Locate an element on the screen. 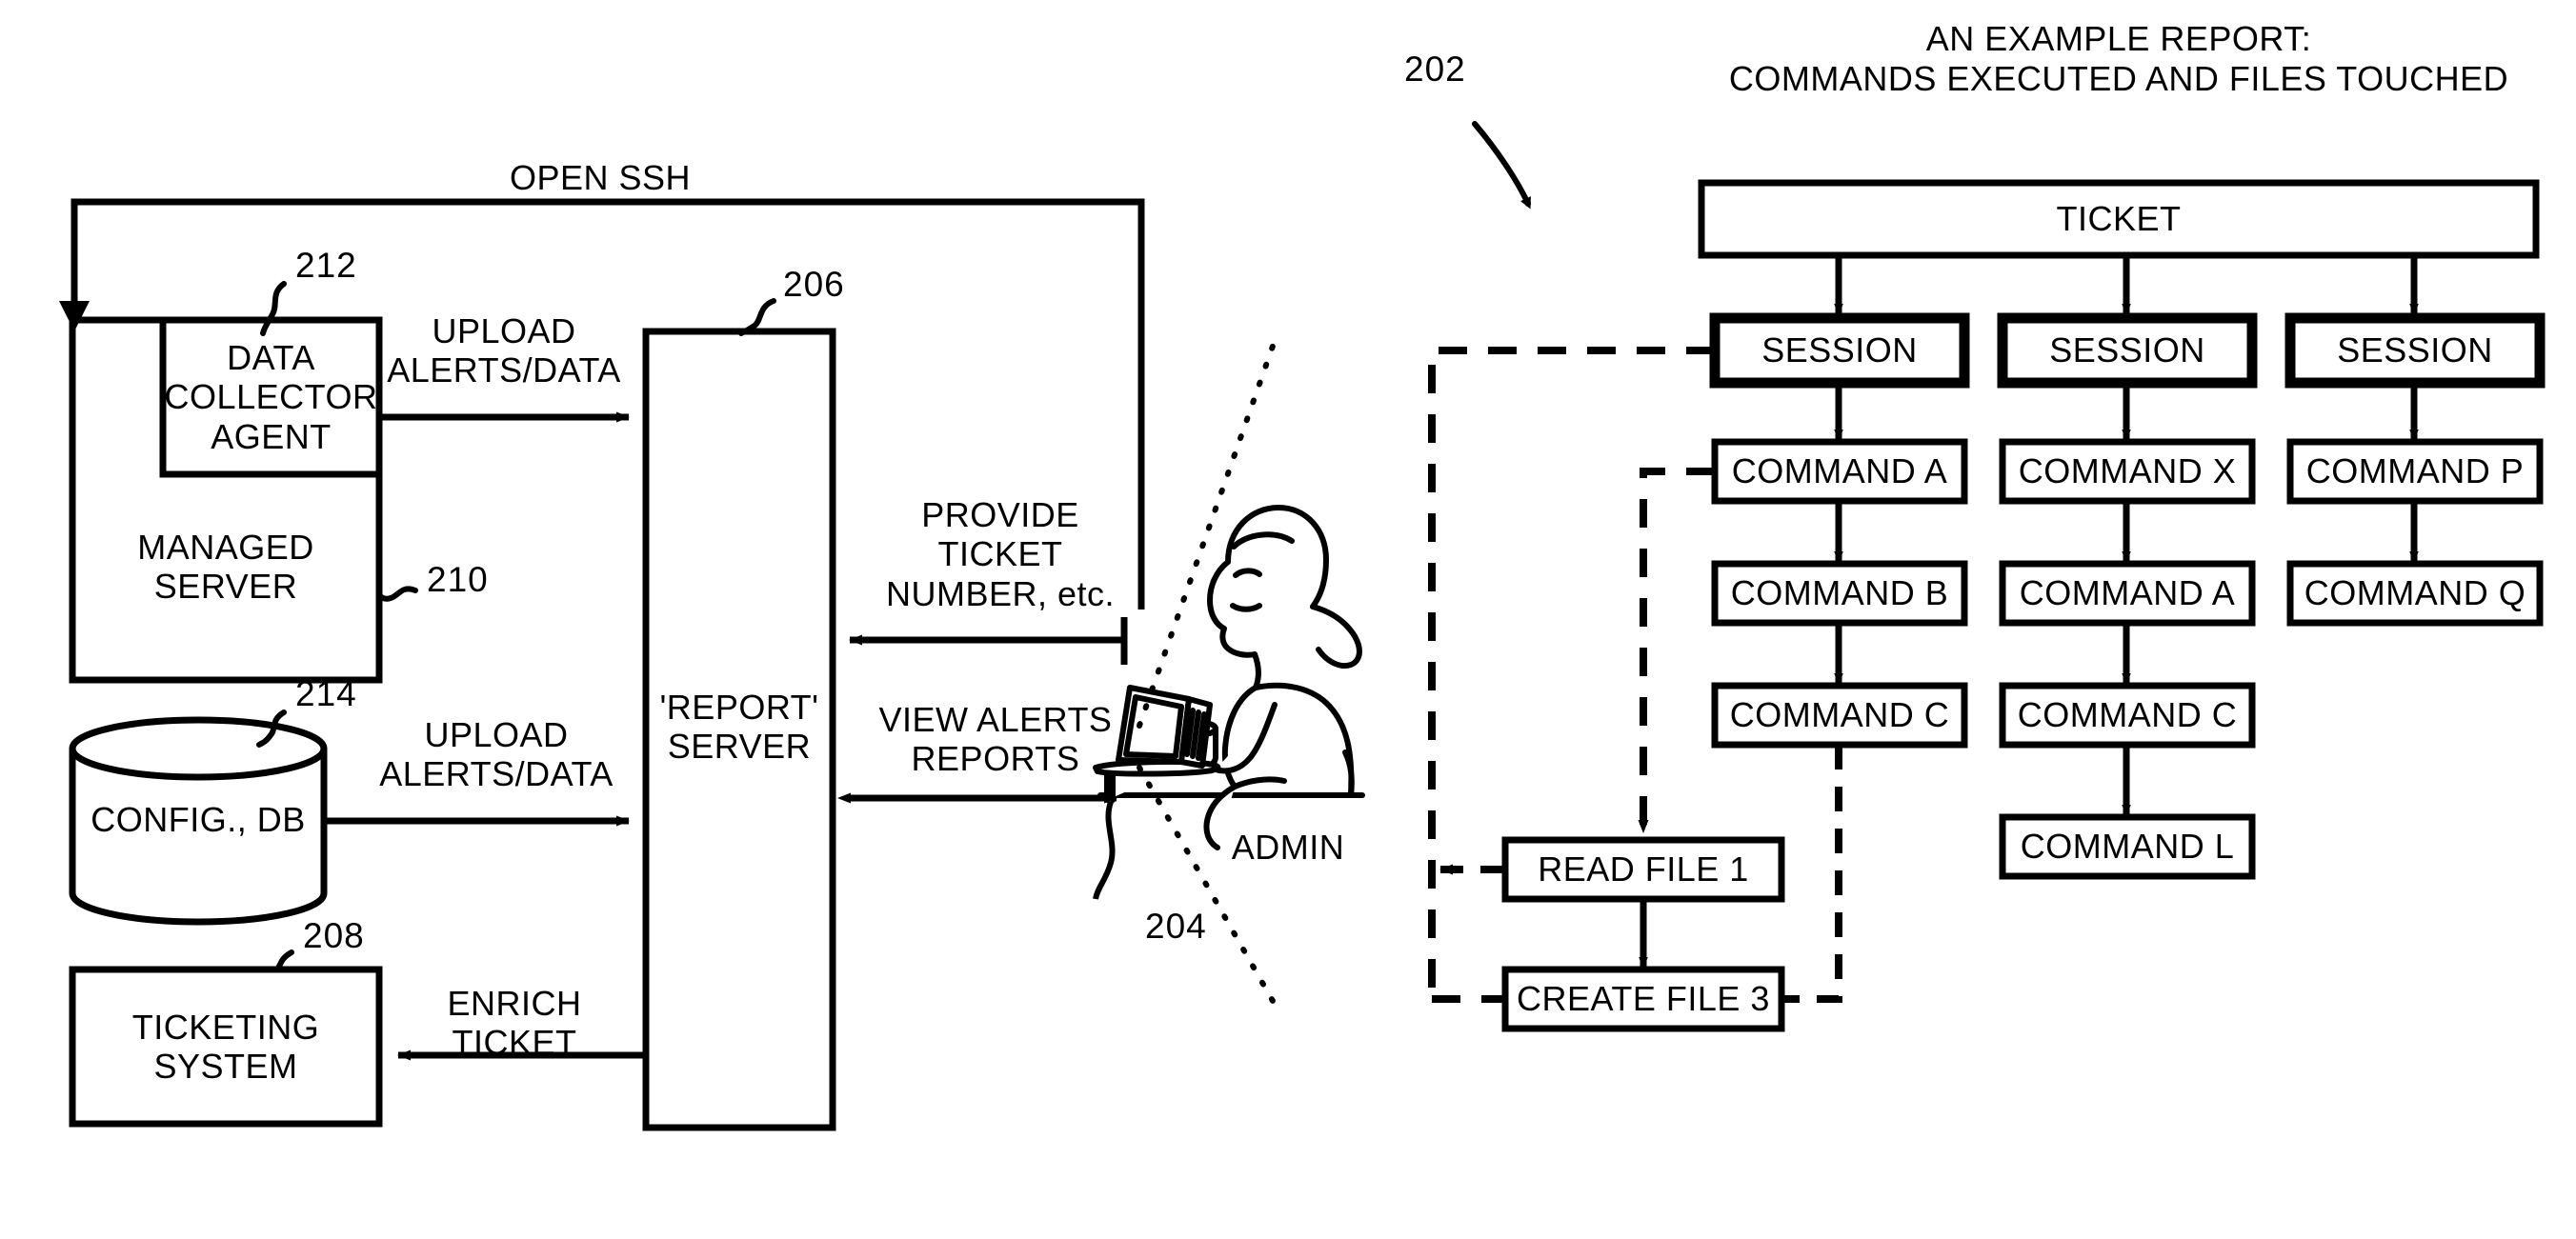 The width and height of the screenshot is (2576, 1239). admin-label: ADMIN is located at coordinates (1288, 848).